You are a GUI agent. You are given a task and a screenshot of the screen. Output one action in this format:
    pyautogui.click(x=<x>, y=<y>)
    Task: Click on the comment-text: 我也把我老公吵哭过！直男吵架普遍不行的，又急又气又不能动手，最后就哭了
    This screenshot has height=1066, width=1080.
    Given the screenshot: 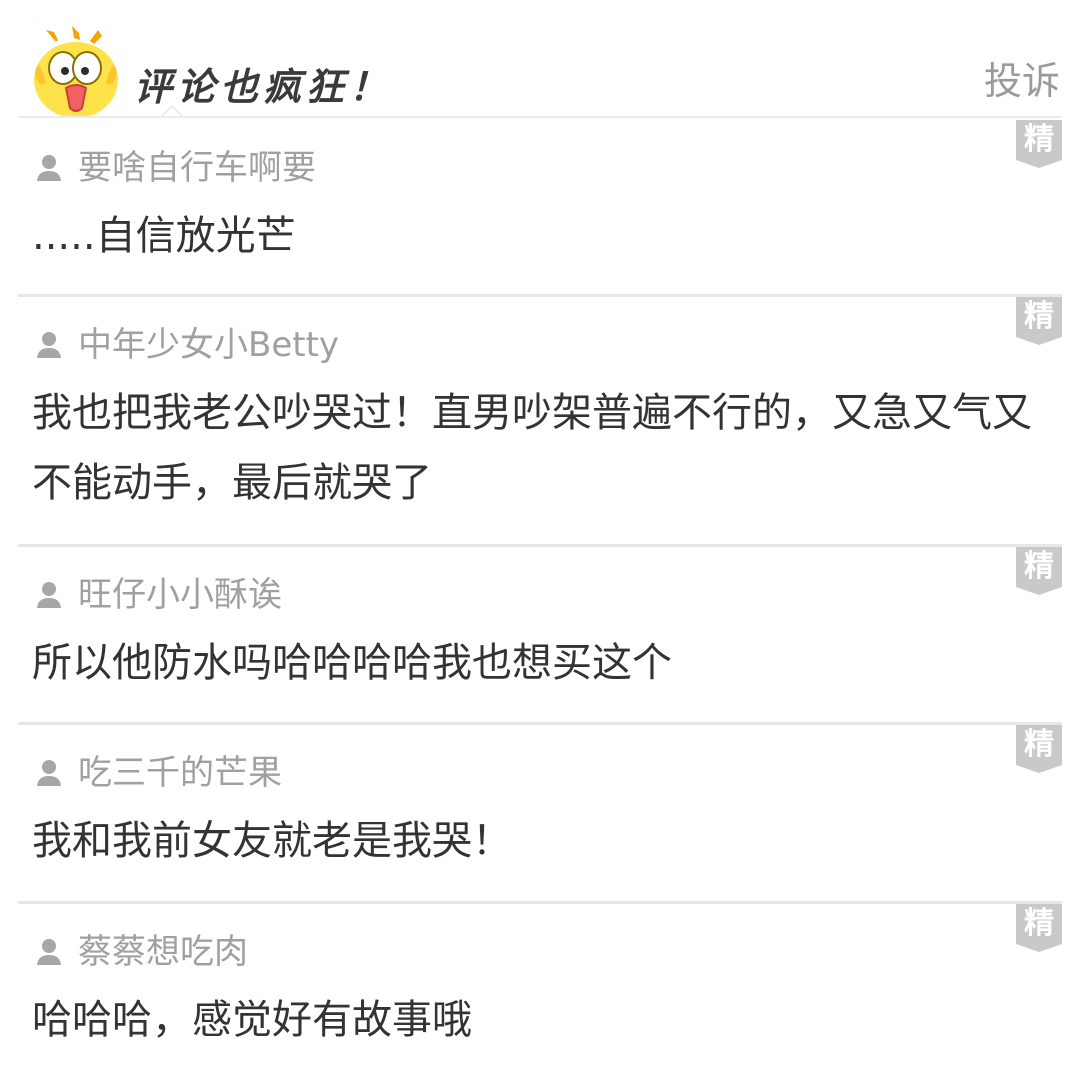 What is the action you would take?
    pyautogui.click(x=532, y=448)
    